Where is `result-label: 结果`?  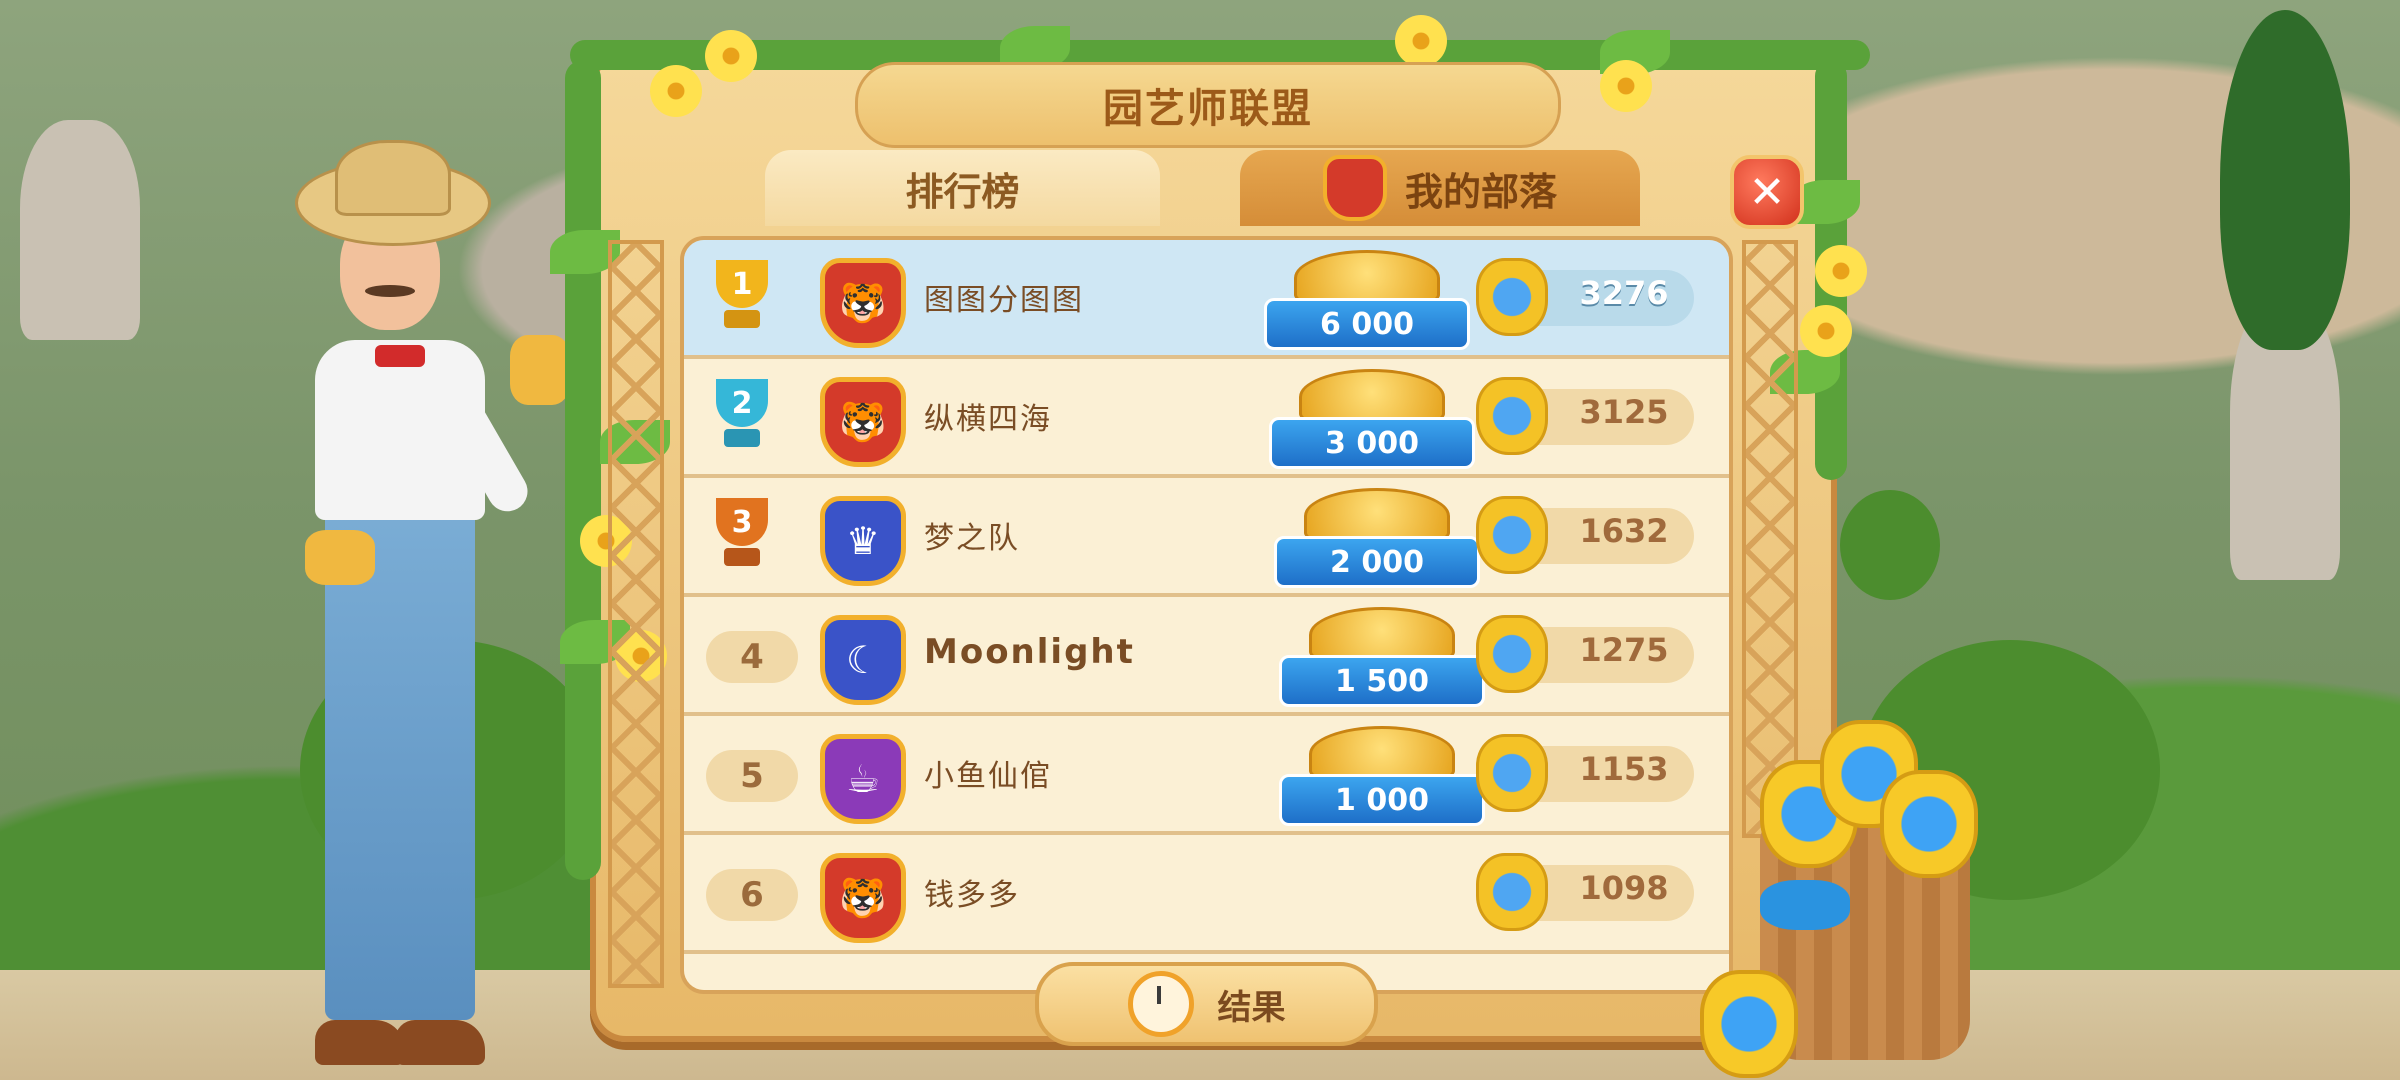 result-label: 结果 is located at coordinates (1251, 1007).